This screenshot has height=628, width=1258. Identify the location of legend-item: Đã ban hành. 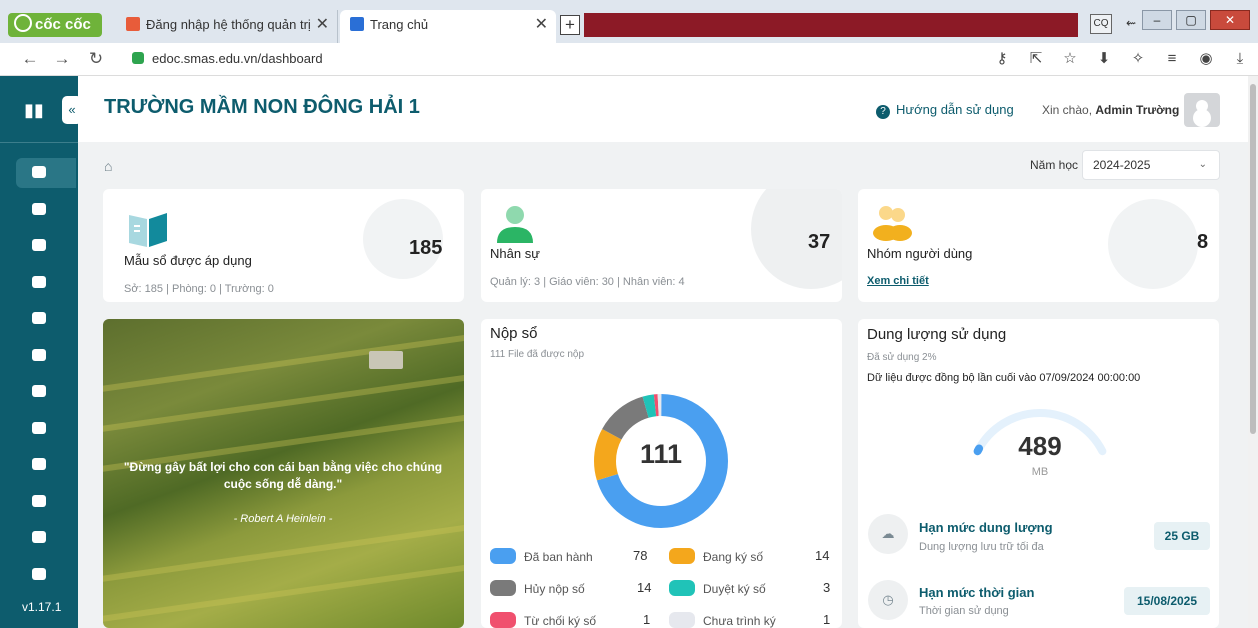
(541, 557).